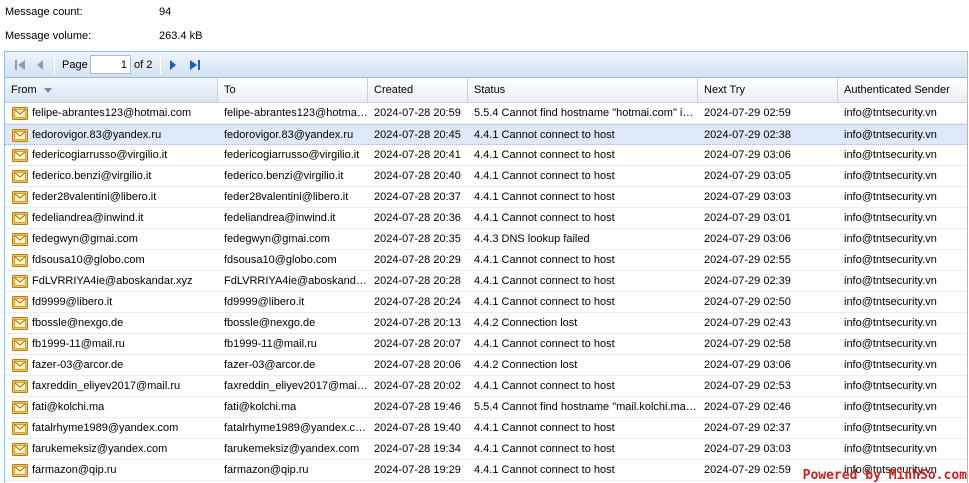 Image resolution: width=969 pixels, height=483 pixels. What do you see at coordinates (270, 344) in the screenshot?
I see `cell-to: fb1999-11@mail.ru` at bounding box center [270, 344].